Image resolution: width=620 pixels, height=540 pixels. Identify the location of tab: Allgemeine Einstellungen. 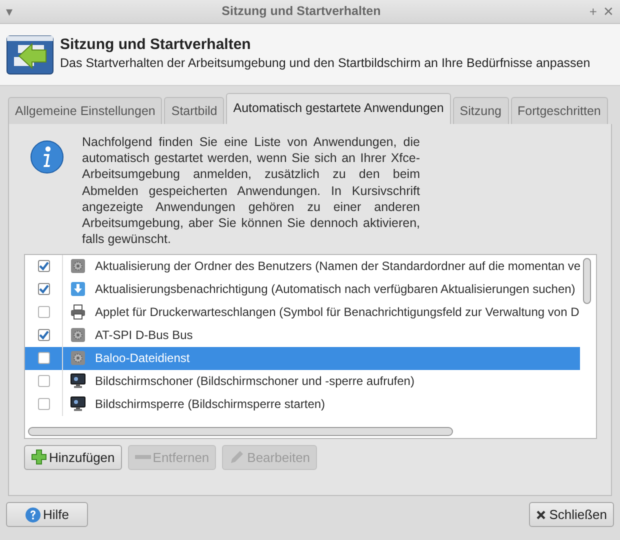
(85, 110).